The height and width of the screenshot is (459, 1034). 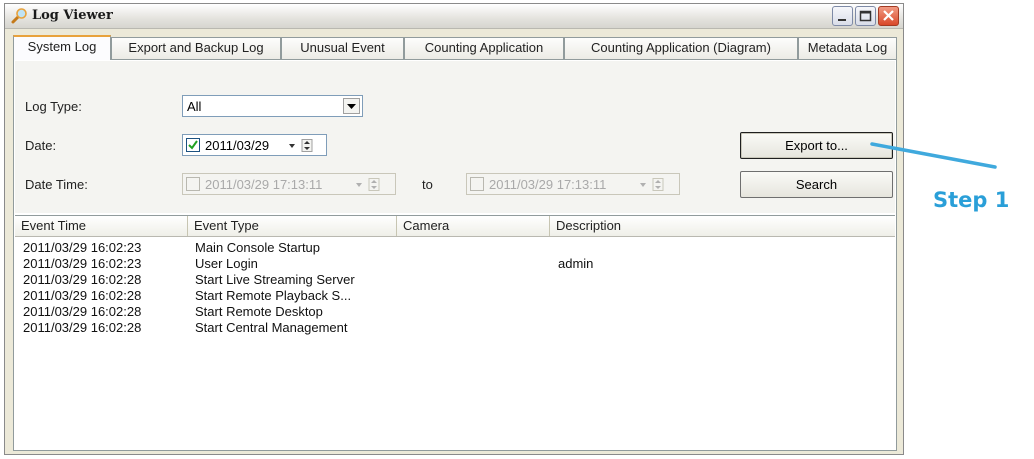 I want to click on tab-system-log: System Log, so click(x=62, y=47).